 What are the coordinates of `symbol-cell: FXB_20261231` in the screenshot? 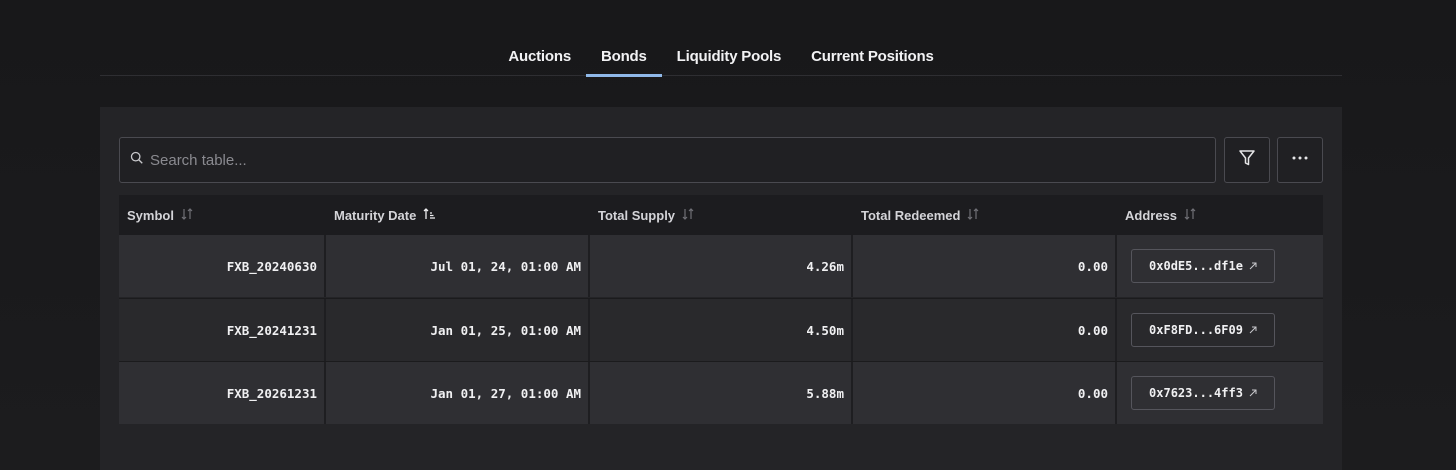 It's located at (222, 393).